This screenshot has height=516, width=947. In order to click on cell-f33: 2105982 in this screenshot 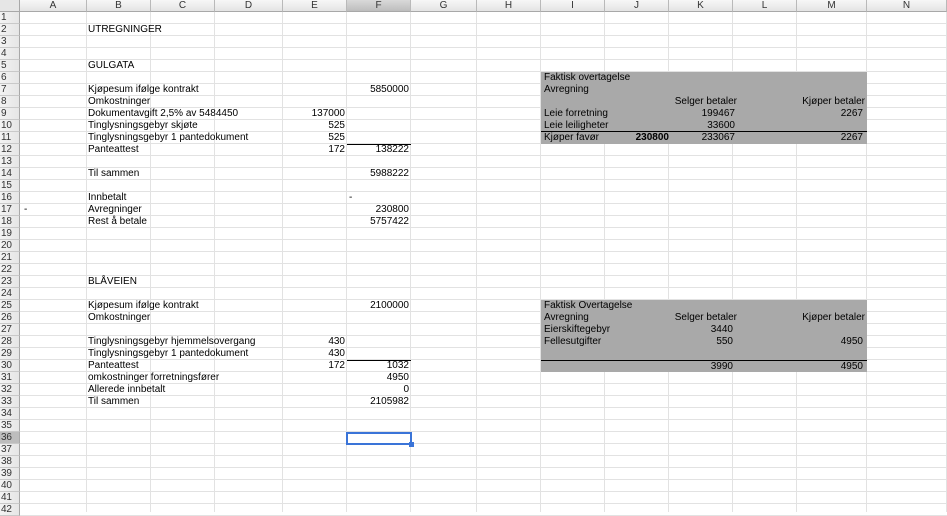, I will do `click(378, 402)`.